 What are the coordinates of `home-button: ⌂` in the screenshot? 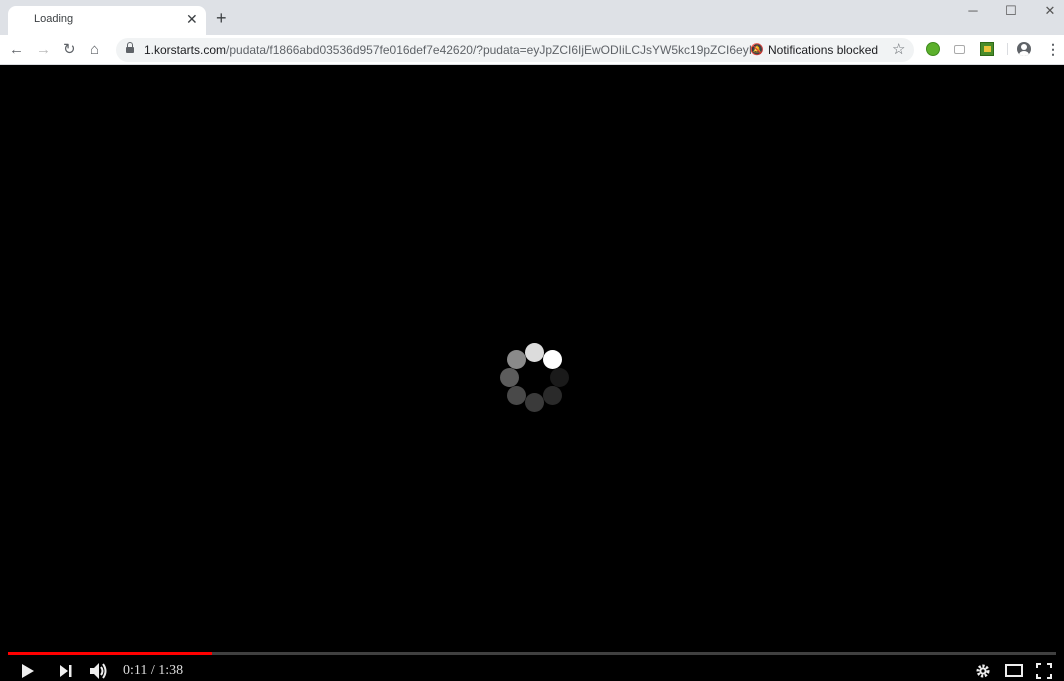 It's located at (94, 50).